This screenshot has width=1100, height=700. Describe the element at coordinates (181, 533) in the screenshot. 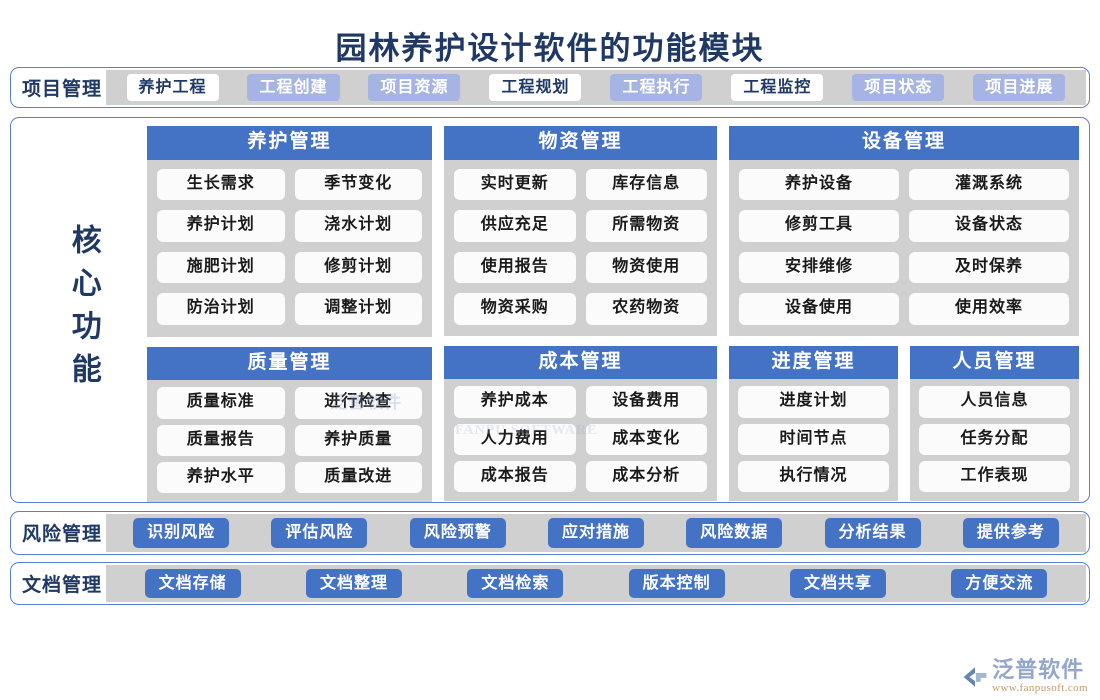

I see `risk-chip-1: 识别风险` at that location.